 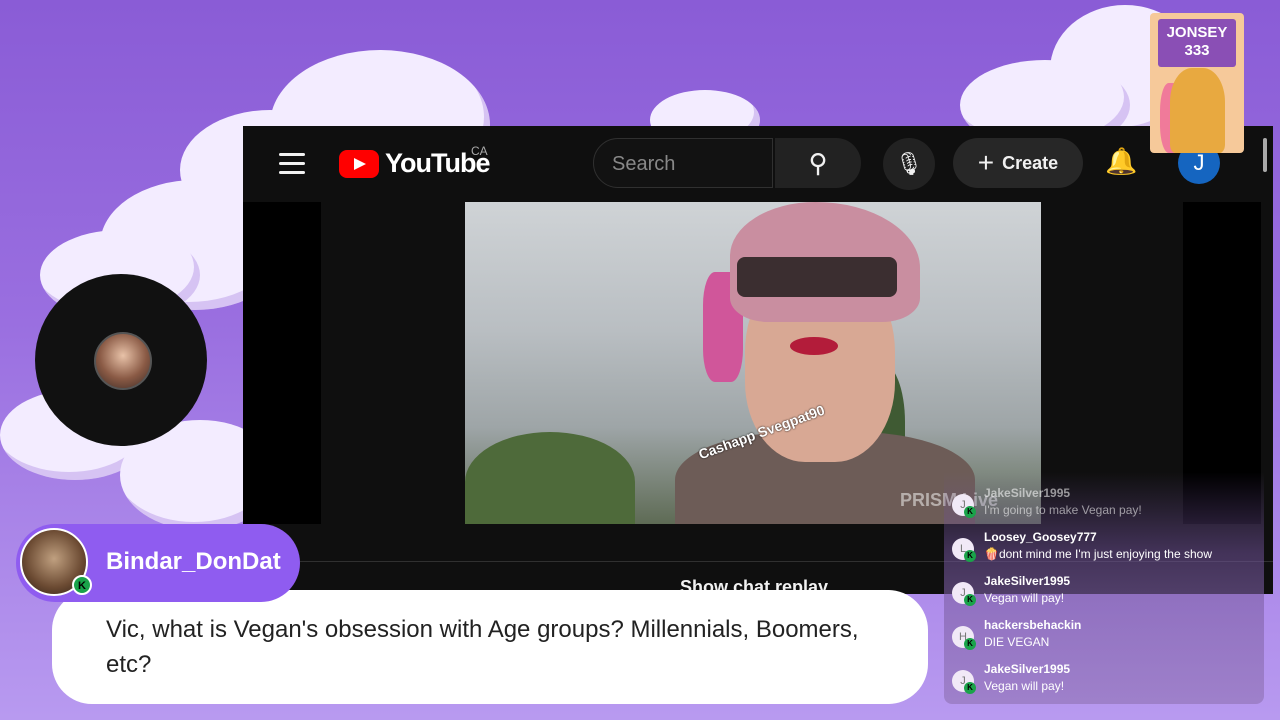 What do you see at coordinates (479, 151) in the screenshot?
I see `country-code: CA` at bounding box center [479, 151].